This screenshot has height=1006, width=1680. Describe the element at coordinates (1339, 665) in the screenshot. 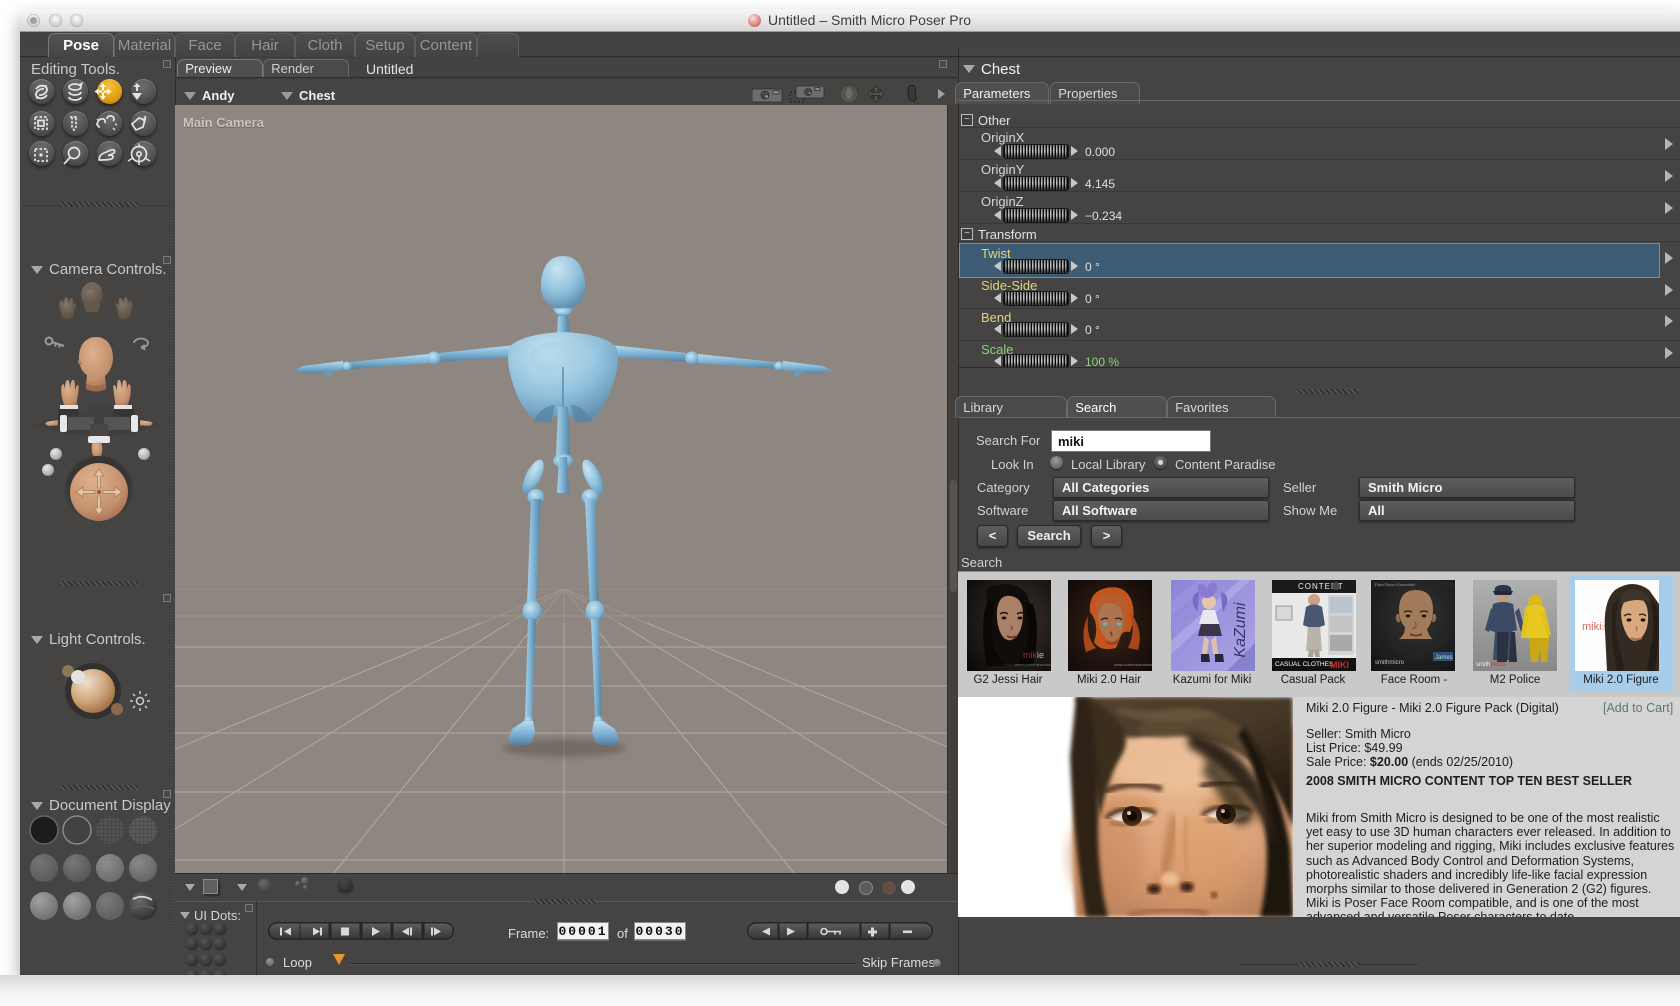

I see `svg-text: MIKI` at that location.